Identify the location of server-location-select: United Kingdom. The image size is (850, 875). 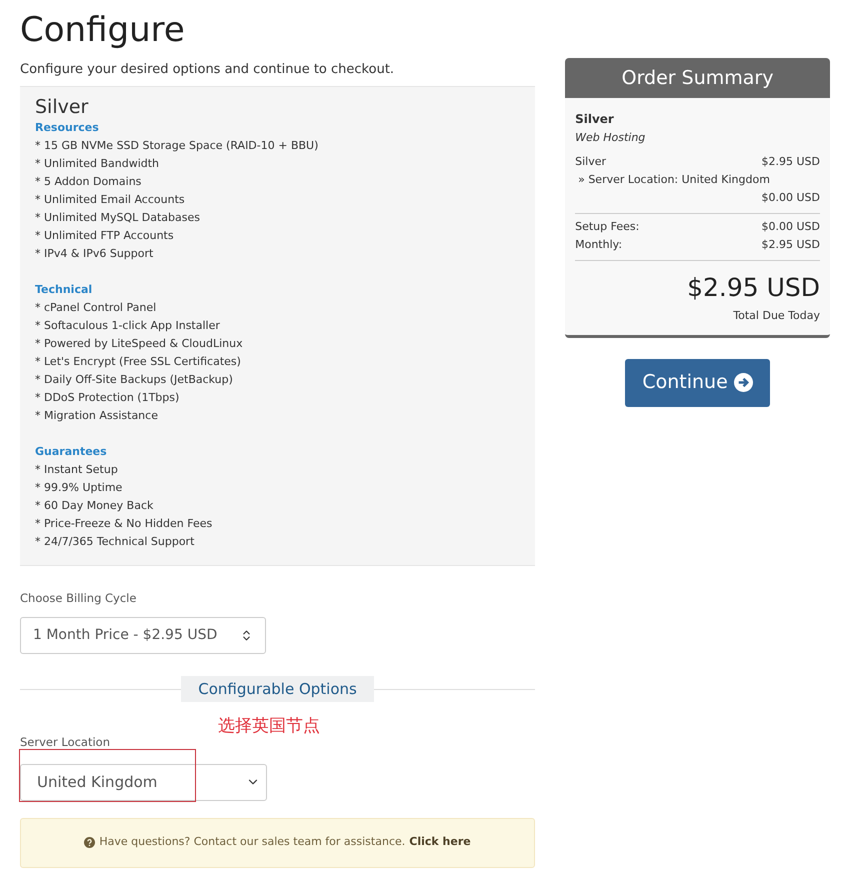
(143, 782).